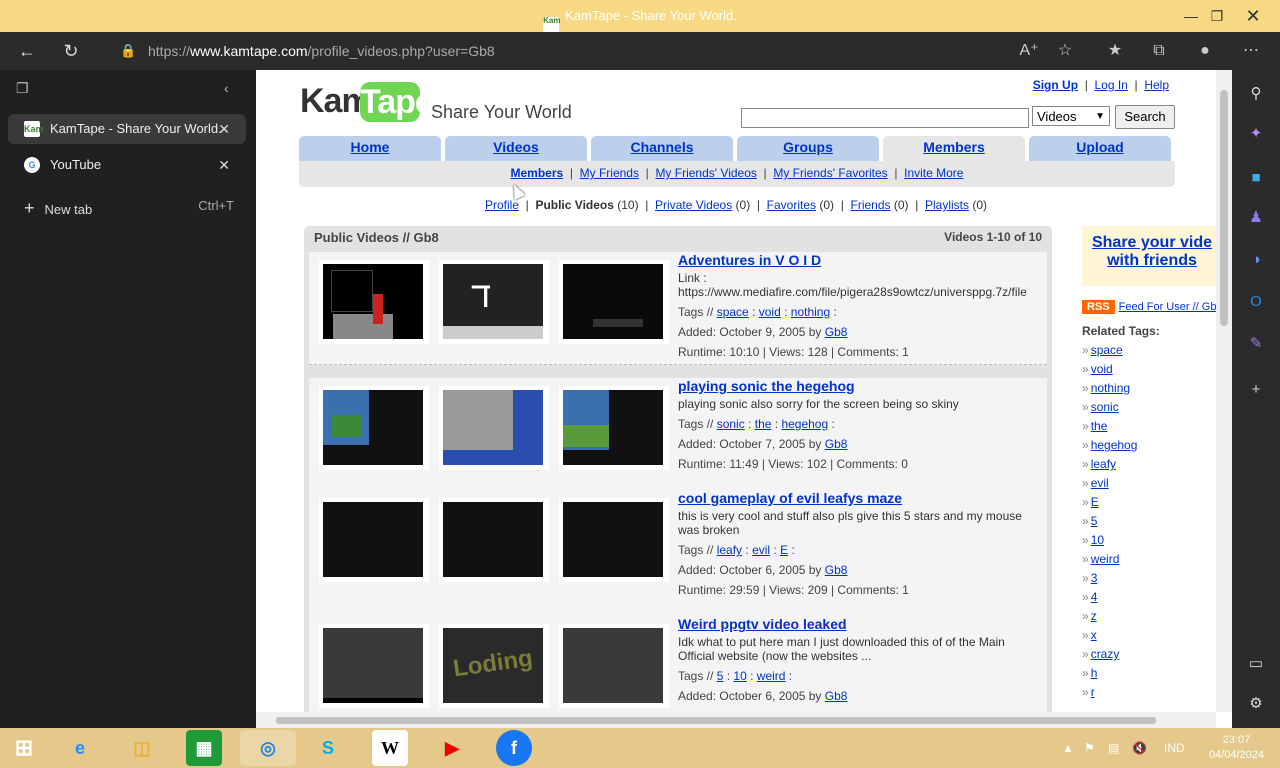 The height and width of the screenshot is (768, 1280). What do you see at coordinates (1205, 51) in the screenshot?
I see `profile-avatar-icon: ●` at bounding box center [1205, 51].